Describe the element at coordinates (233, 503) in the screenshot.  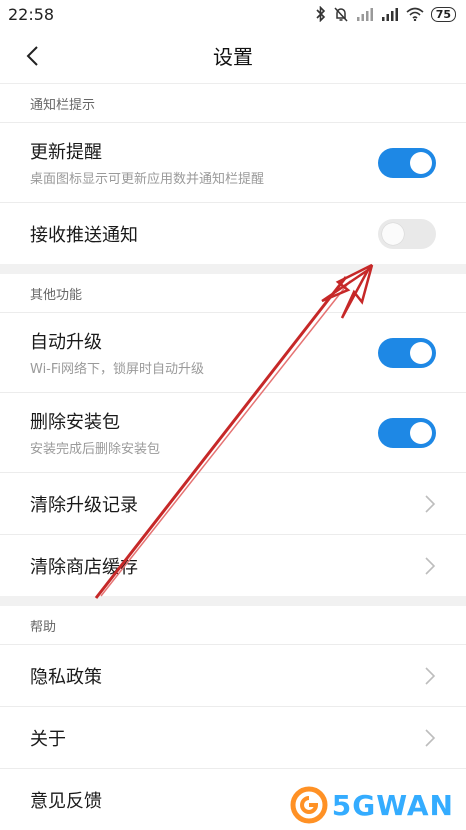
I see `row-clear-upgrade-history: 清除升级记录` at that location.